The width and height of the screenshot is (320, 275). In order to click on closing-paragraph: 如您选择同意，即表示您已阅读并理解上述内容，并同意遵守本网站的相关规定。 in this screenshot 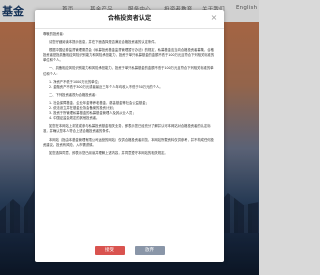, I will do `click(108, 152)`.